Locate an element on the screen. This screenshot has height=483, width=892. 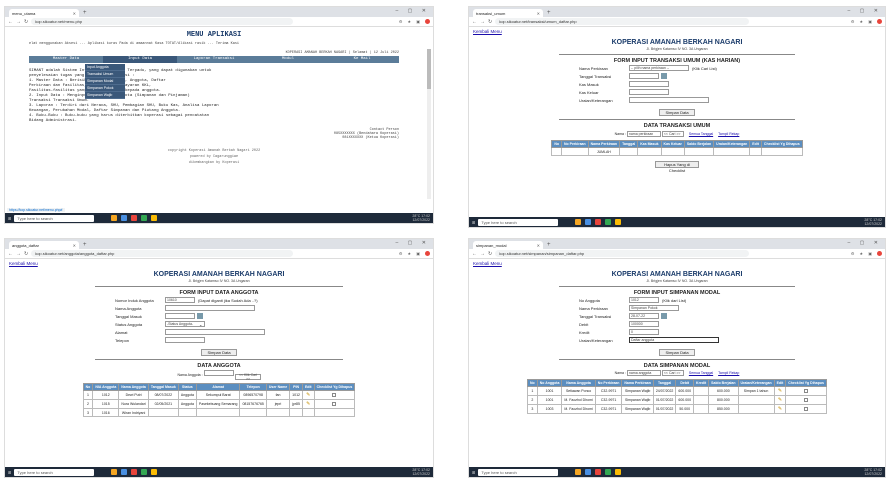
browser-tab: transaksi_umum ✕ is located at coordinates (508, 13).